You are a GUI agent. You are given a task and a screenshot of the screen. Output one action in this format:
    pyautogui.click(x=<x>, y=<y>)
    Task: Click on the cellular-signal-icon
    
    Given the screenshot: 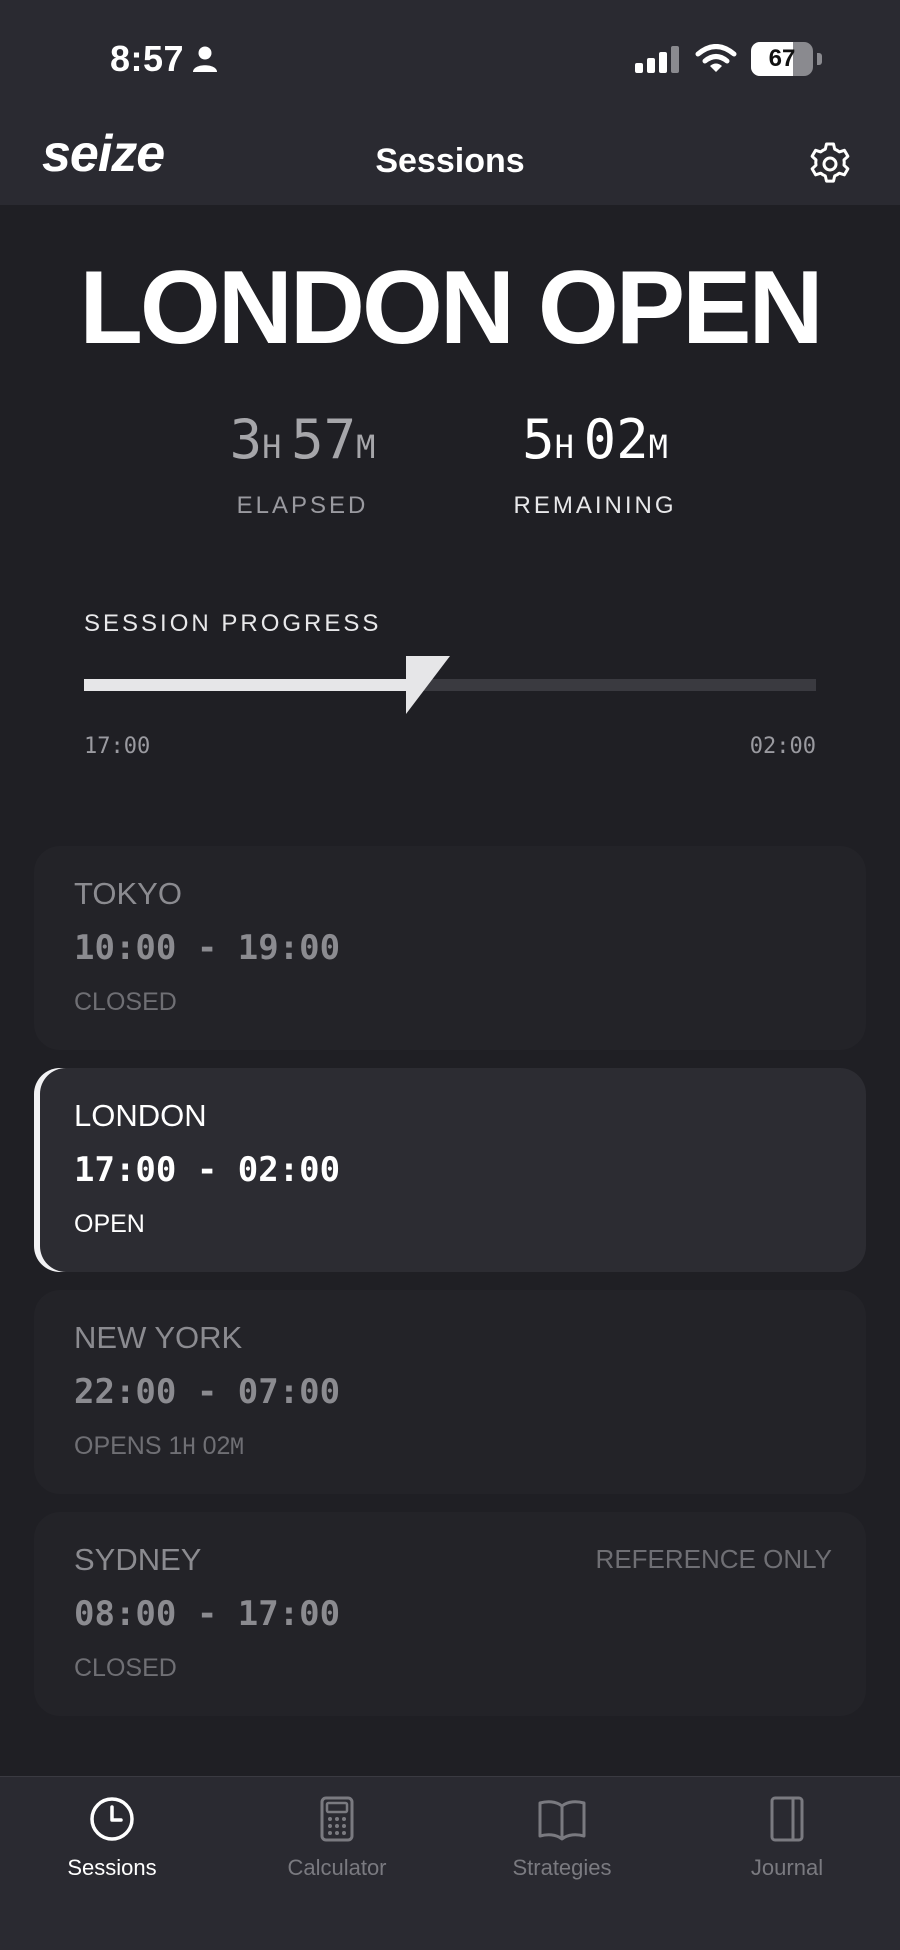 What is the action you would take?
    pyautogui.click(x=657, y=59)
    